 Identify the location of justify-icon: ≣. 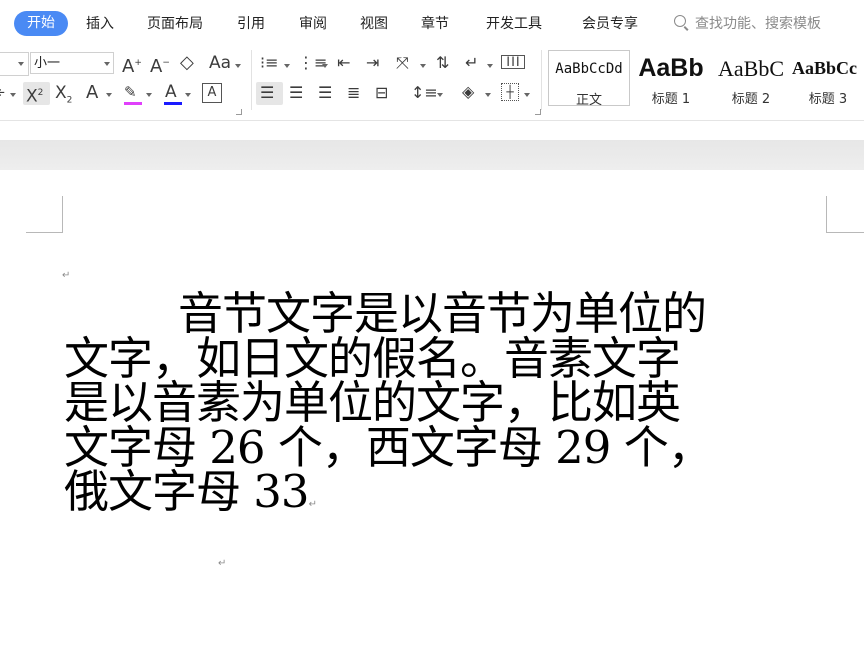
(353, 93).